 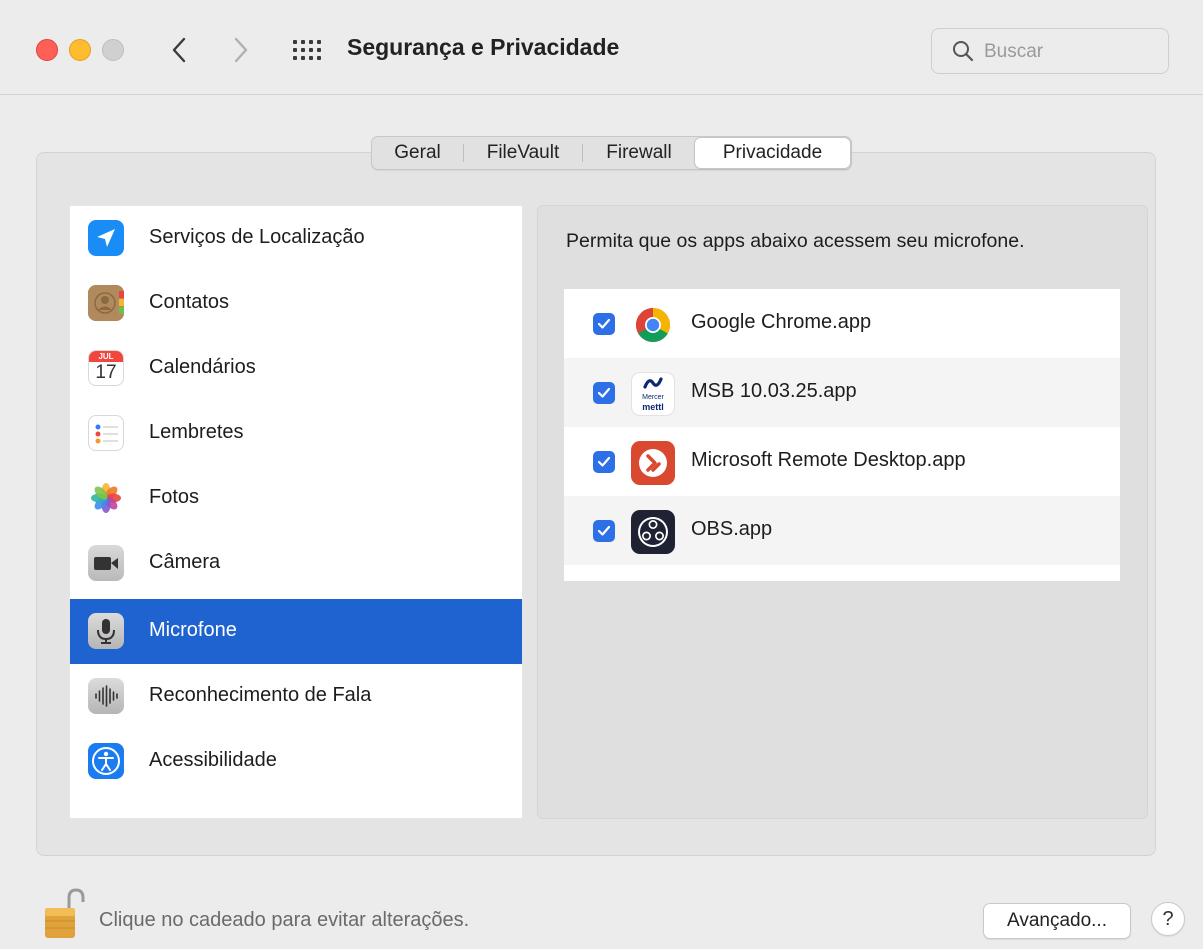 I want to click on close-window-button, so click(x=47, y=50).